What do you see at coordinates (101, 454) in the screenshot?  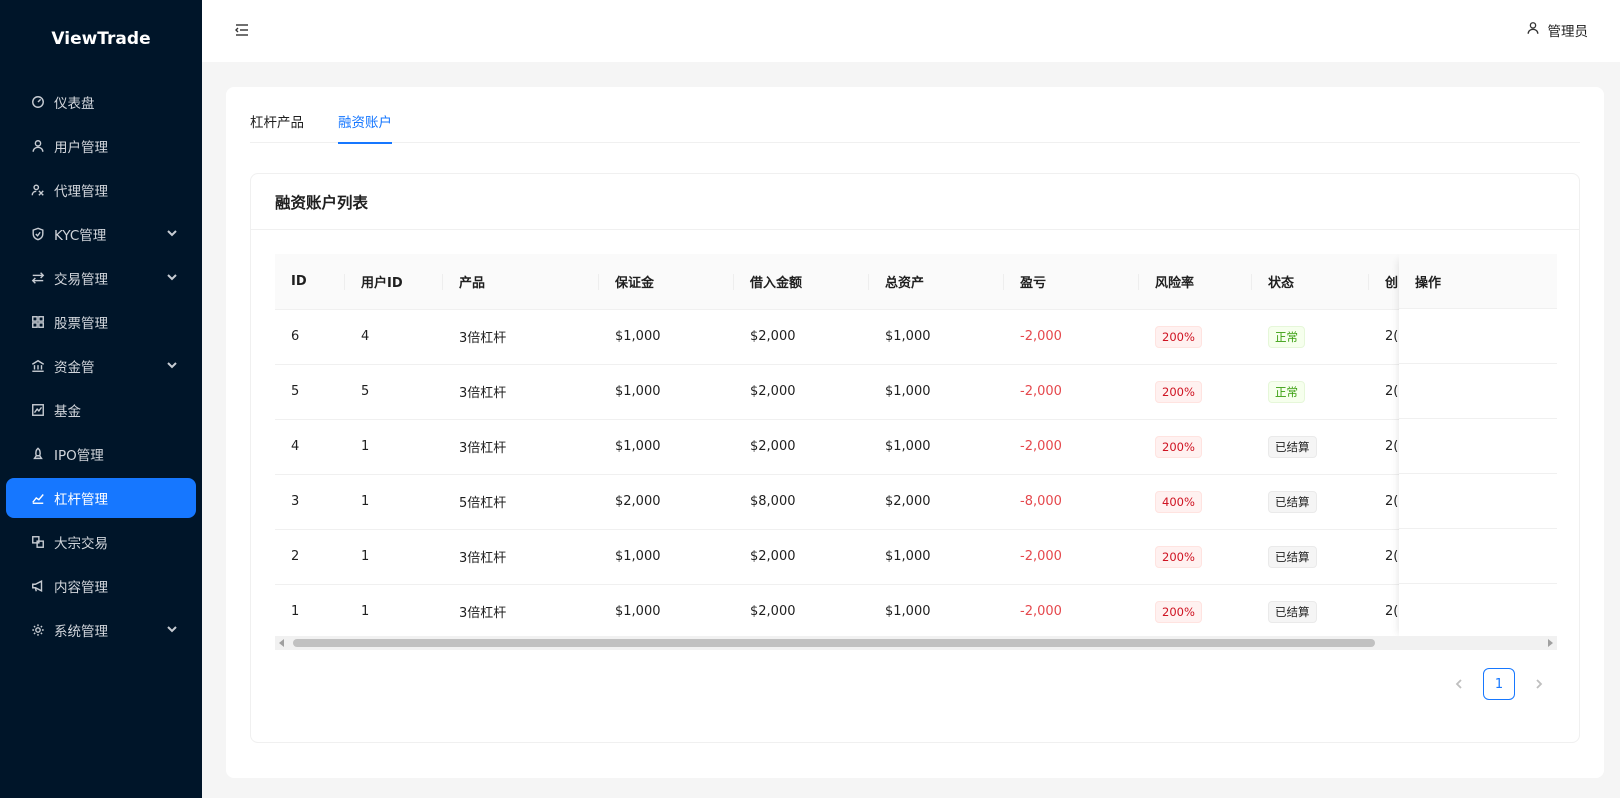 I see `sidebar-item: IPO管理` at bounding box center [101, 454].